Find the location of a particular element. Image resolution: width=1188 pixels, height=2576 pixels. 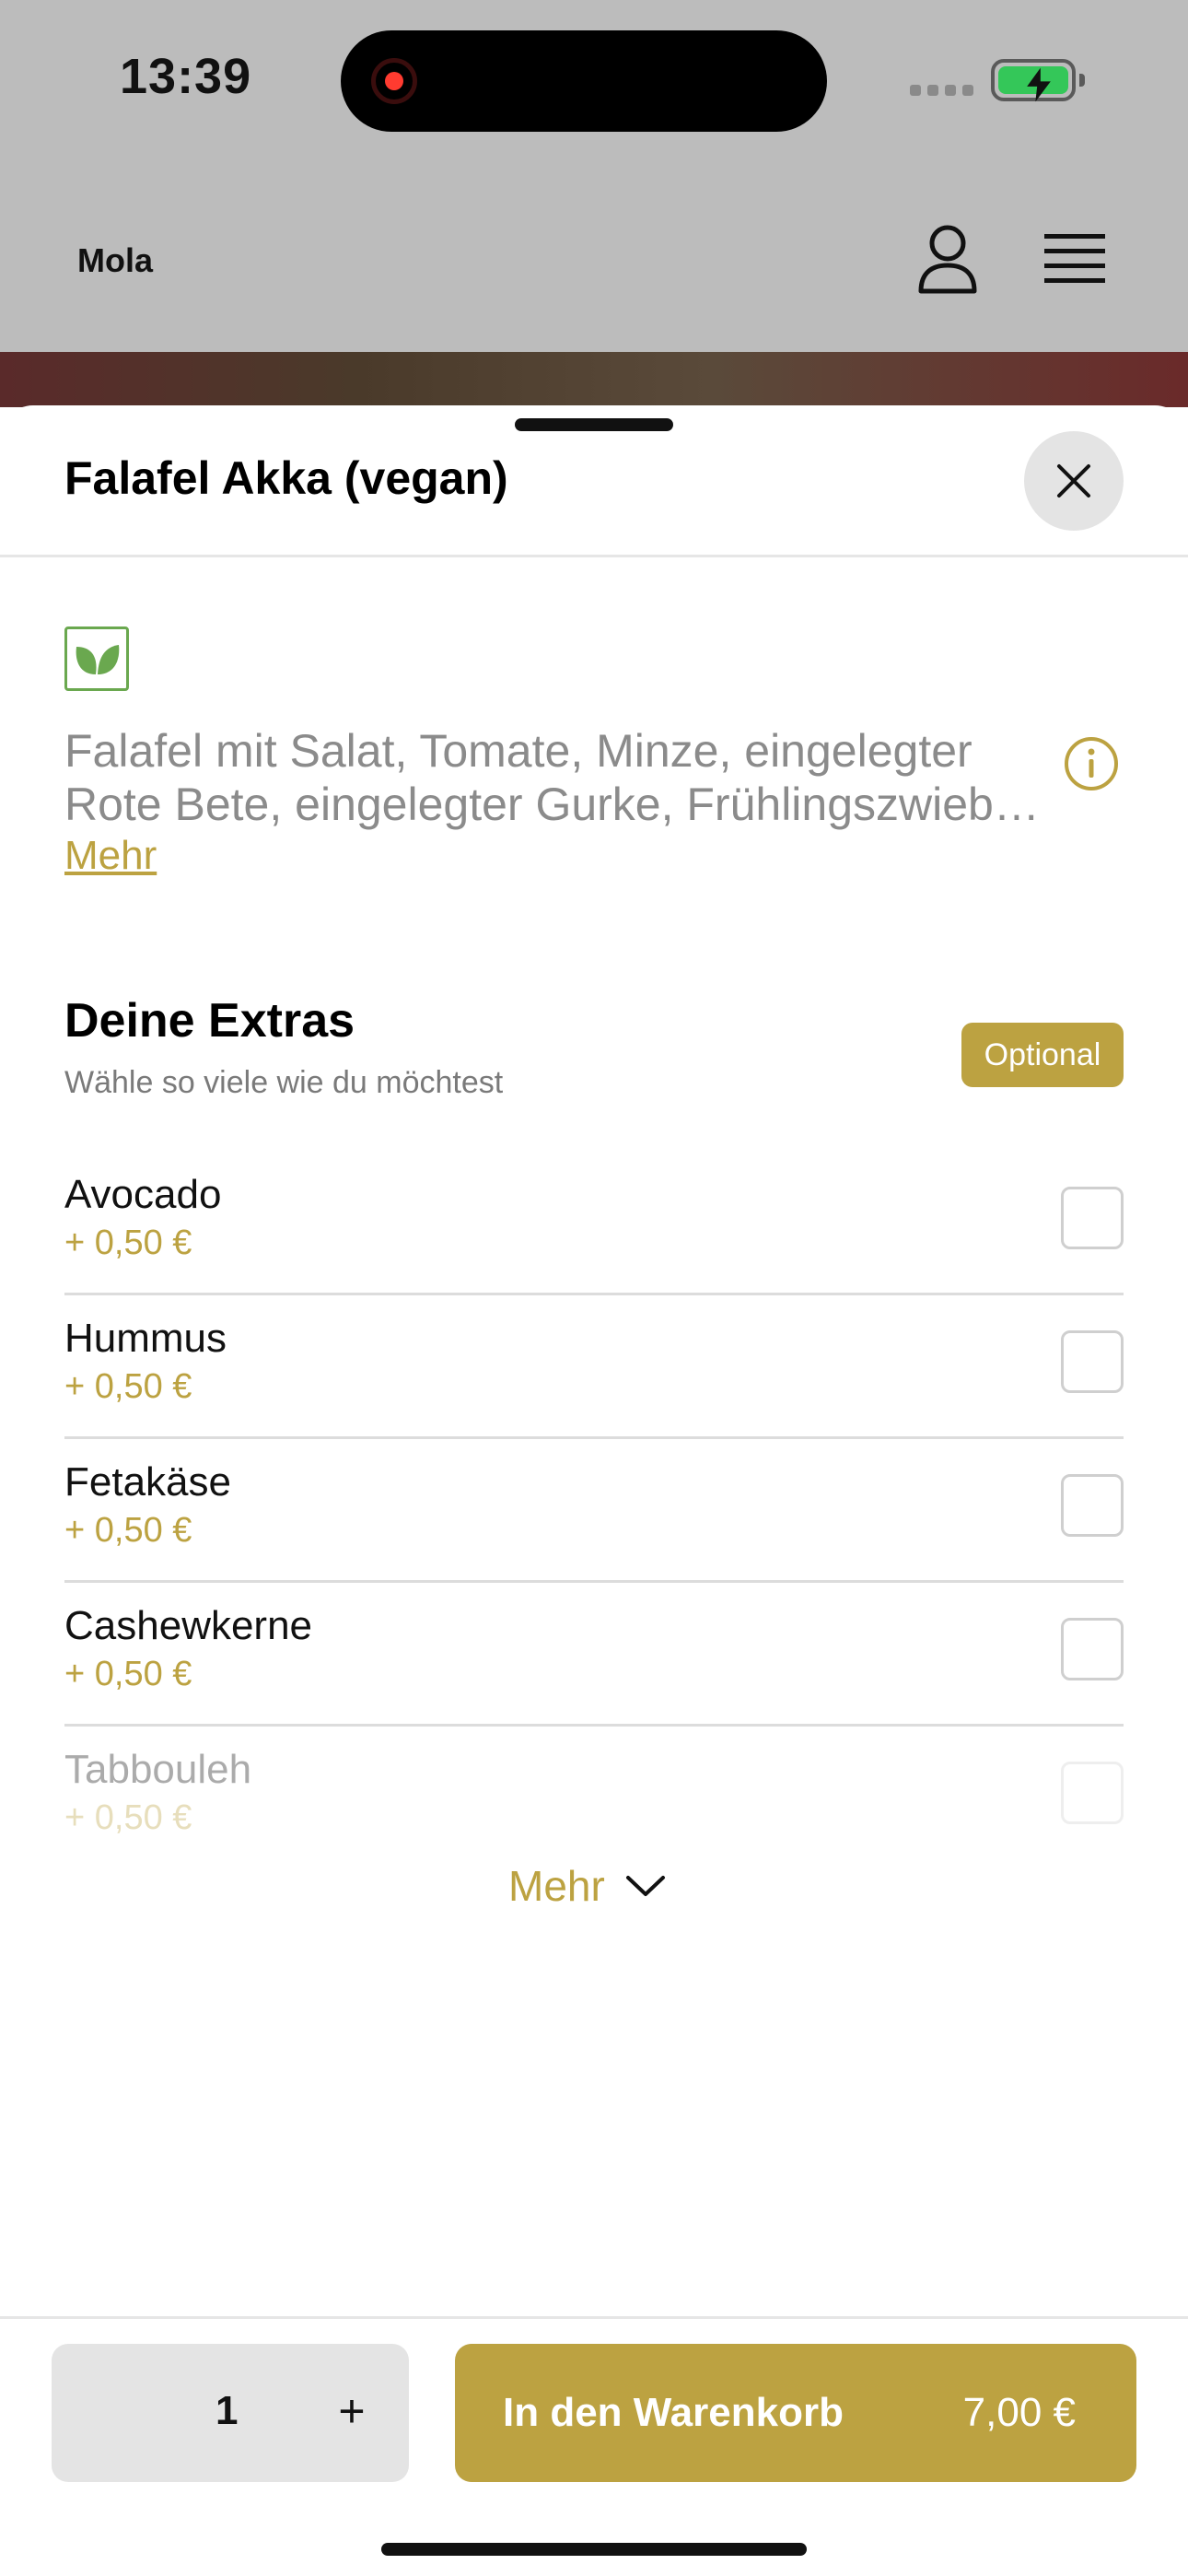

recording-indicator-icon is located at coordinates (394, 81).